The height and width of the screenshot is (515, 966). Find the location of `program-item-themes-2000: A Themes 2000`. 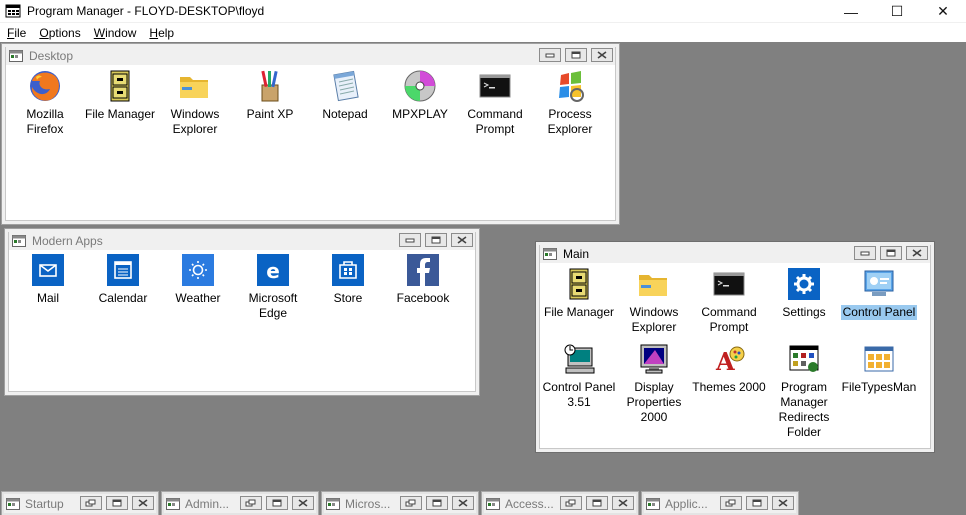

program-item-themes-2000: A Themes 2000 is located at coordinates (729, 368).